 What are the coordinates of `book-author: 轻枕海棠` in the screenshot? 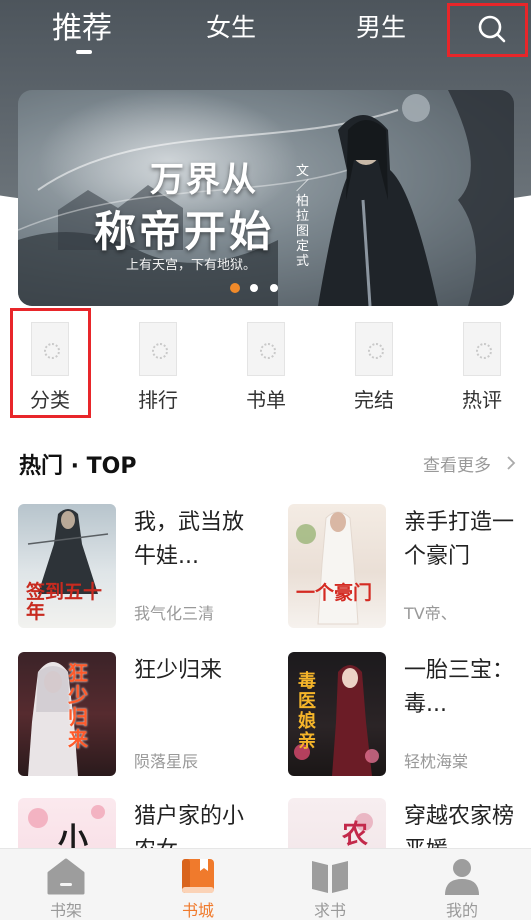 It's located at (436, 761).